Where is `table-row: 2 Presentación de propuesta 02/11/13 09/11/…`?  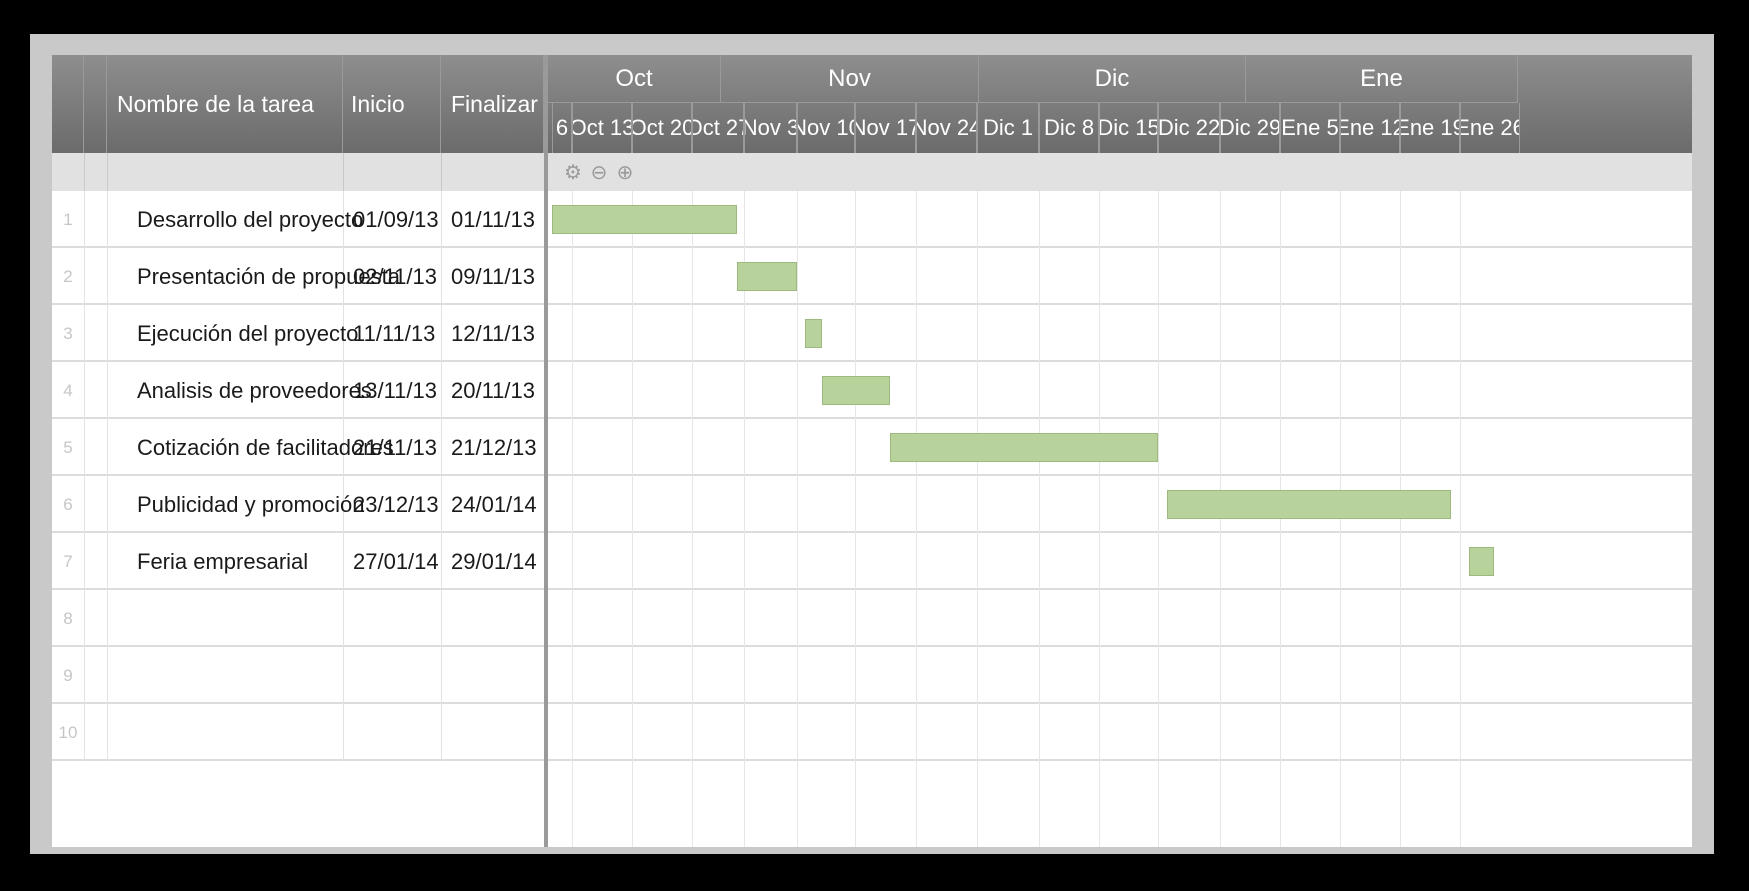
table-row: 2 Presentación de propuesta 02/11/13 09/11/… is located at coordinates (298, 276).